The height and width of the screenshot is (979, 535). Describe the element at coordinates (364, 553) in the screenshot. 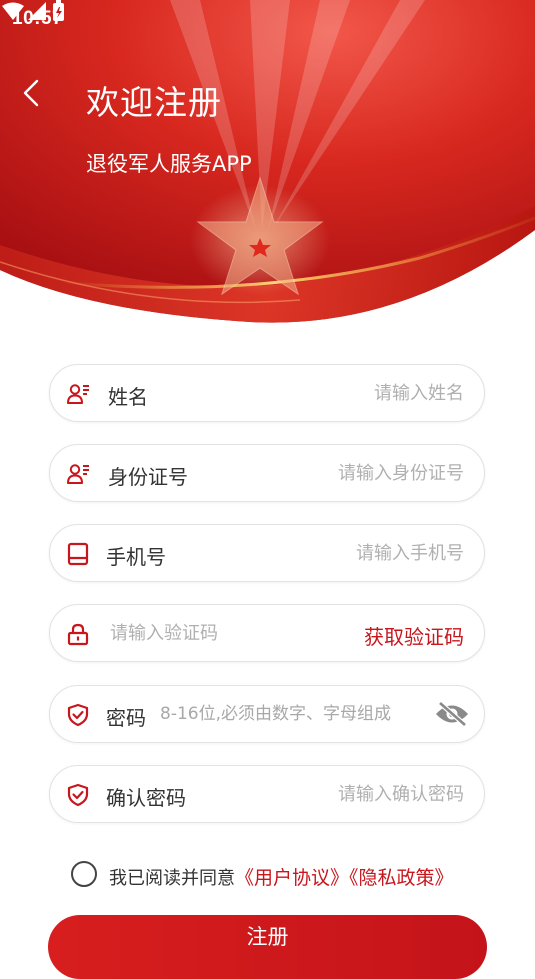

I see `phone-input` at that location.